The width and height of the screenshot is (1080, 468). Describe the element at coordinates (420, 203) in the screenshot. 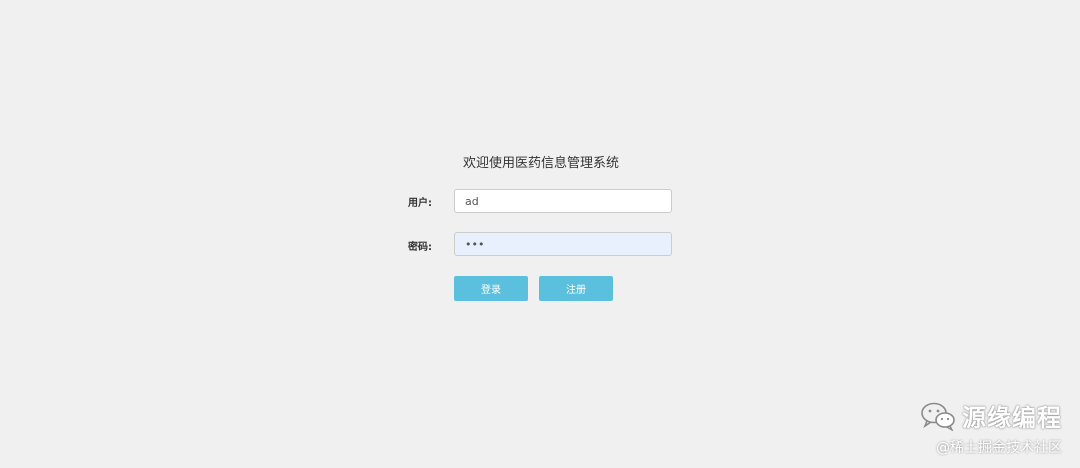

I see `username-label: 用户:` at that location.